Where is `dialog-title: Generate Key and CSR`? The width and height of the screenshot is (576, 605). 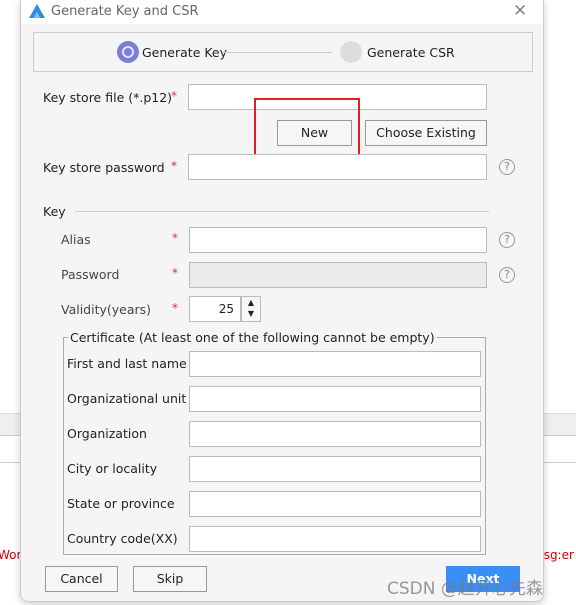
dialog-title: Generate Key and CSR is located at coordinates (125, 11).